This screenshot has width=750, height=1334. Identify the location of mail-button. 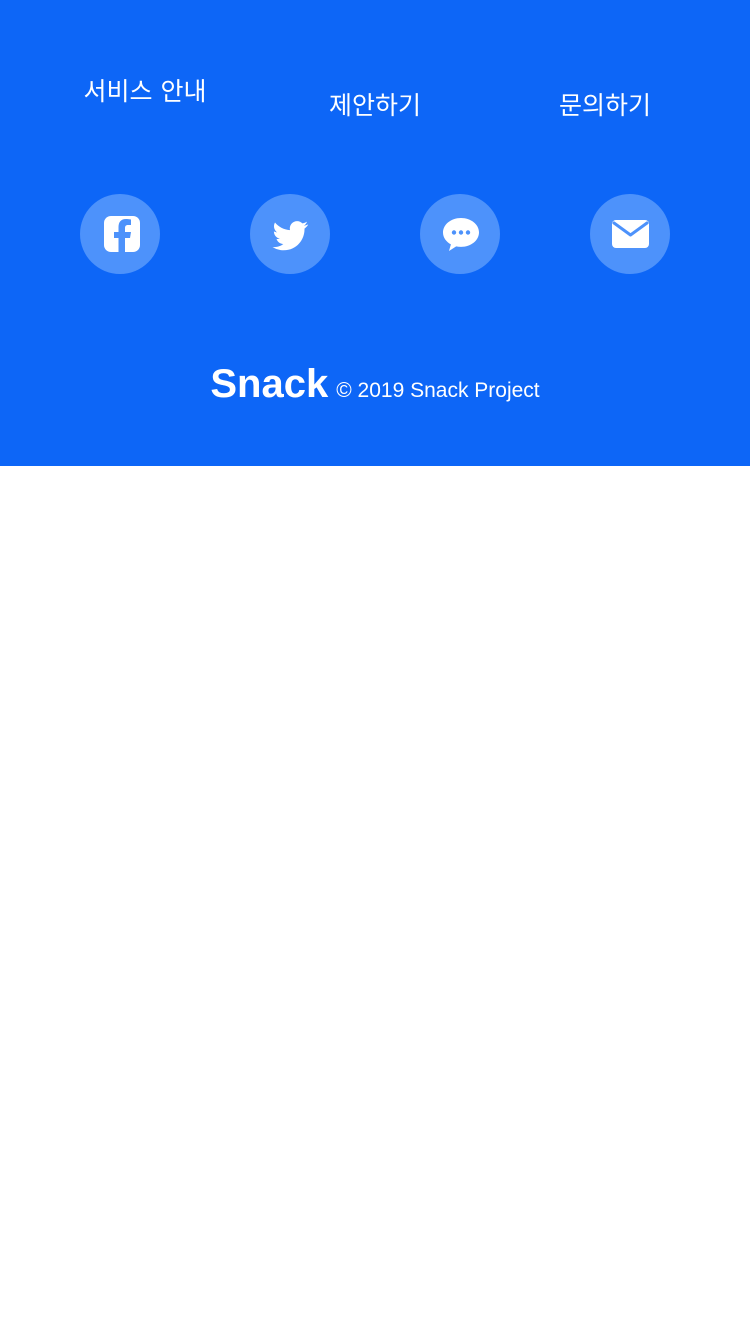
(630, 234).